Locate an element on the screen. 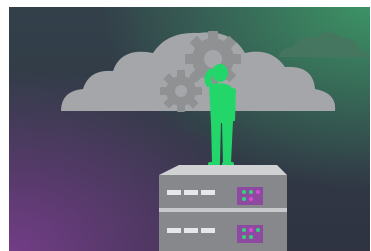 The width and height of the screenshot is (371, 251). server-divider is located at coordinates (223, 210).